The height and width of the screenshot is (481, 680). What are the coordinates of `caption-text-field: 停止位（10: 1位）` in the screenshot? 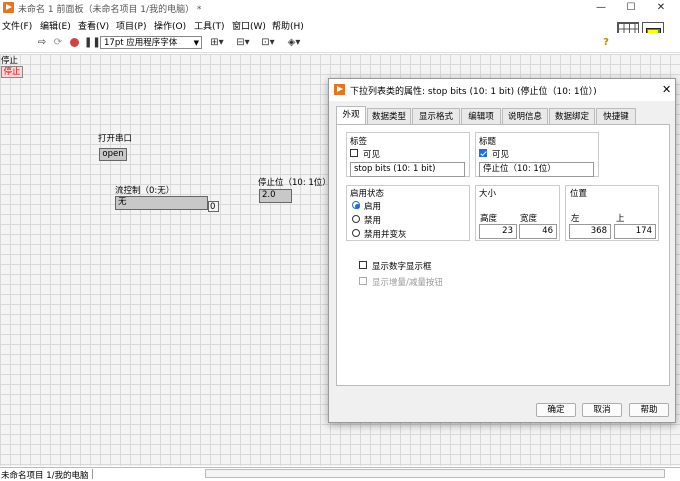 It's located at (536, 169).